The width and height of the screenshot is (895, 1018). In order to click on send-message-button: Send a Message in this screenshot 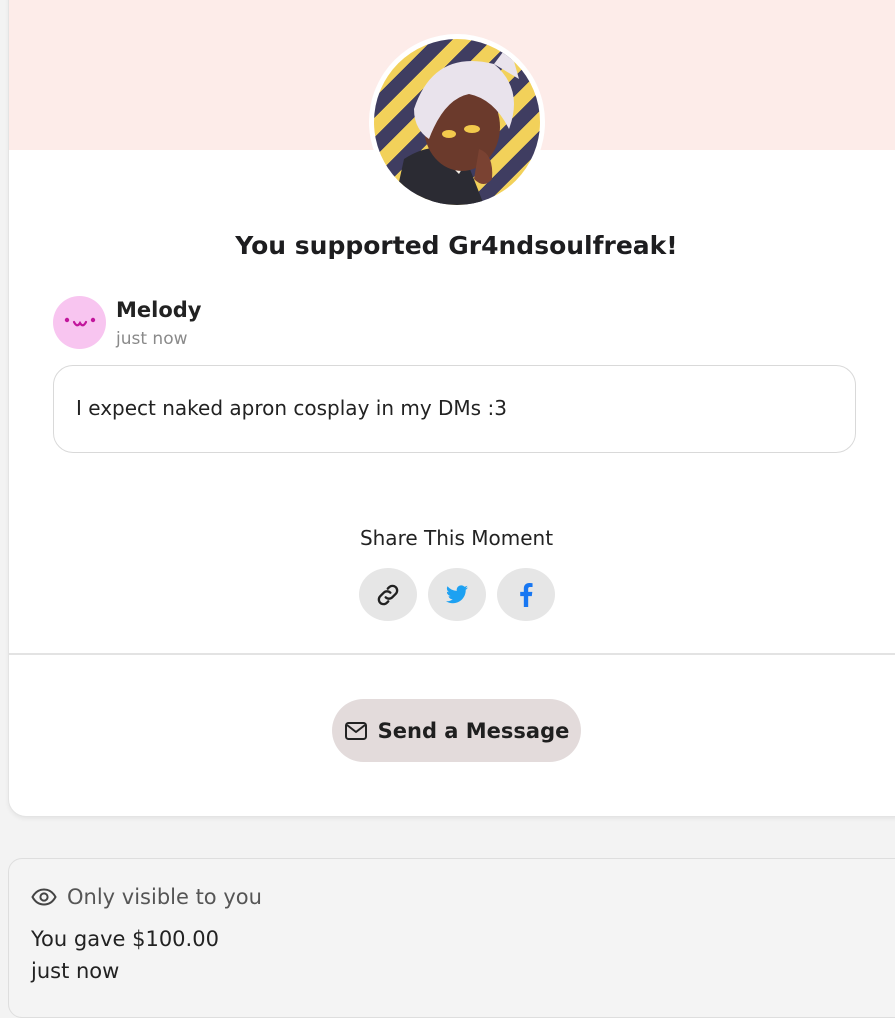, I will do `click(456, 730)`.